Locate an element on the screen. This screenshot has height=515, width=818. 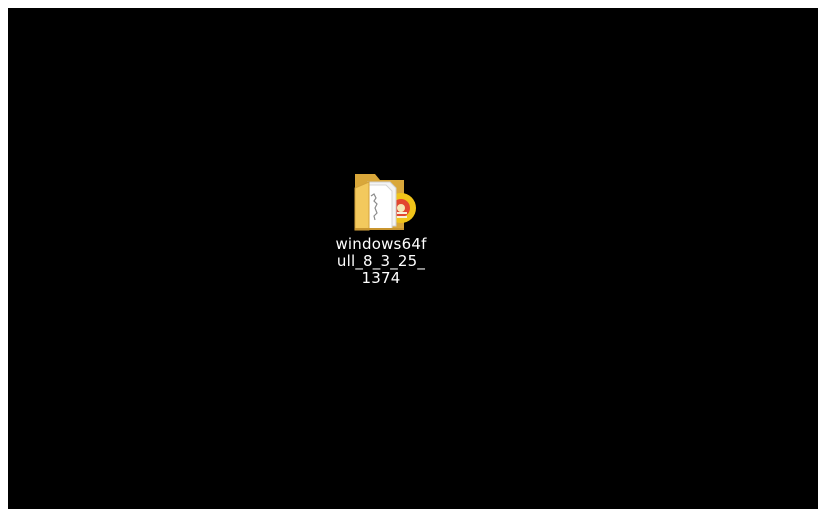
desktop-folder-item: windows64full_8_3_25_1374 is located at coordinates (381, 226).